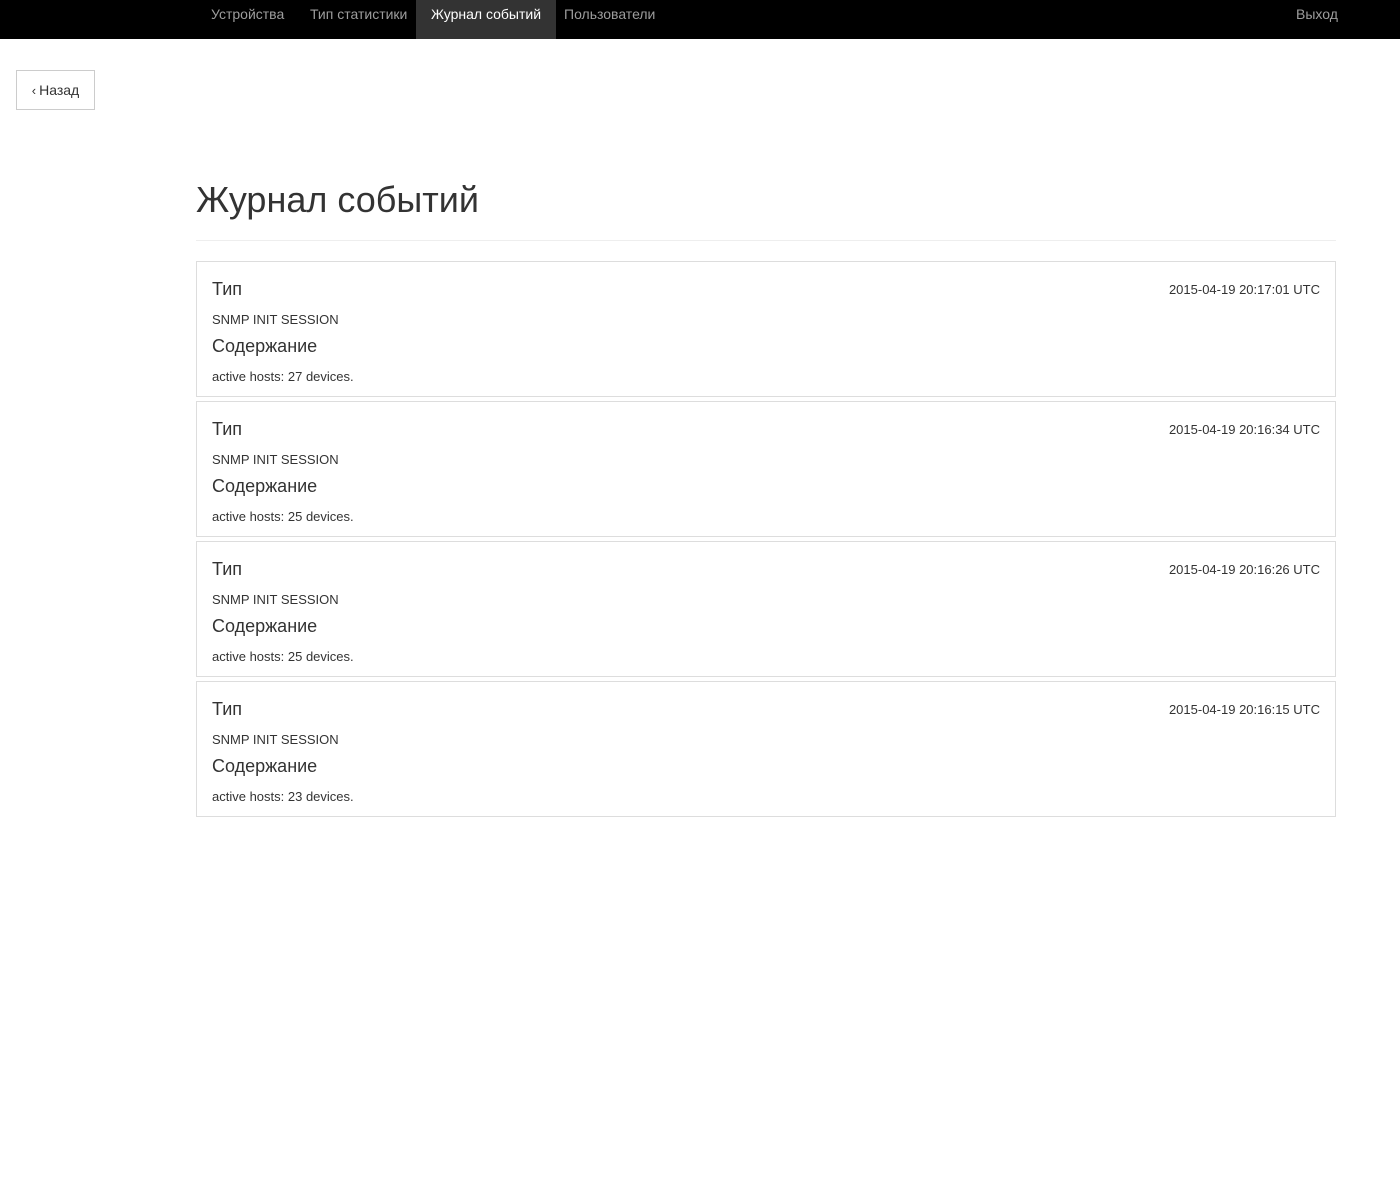  Describe the element at coordinates (337, 199) in the screenshot. I see `page-title: Журнал событий` at that location.